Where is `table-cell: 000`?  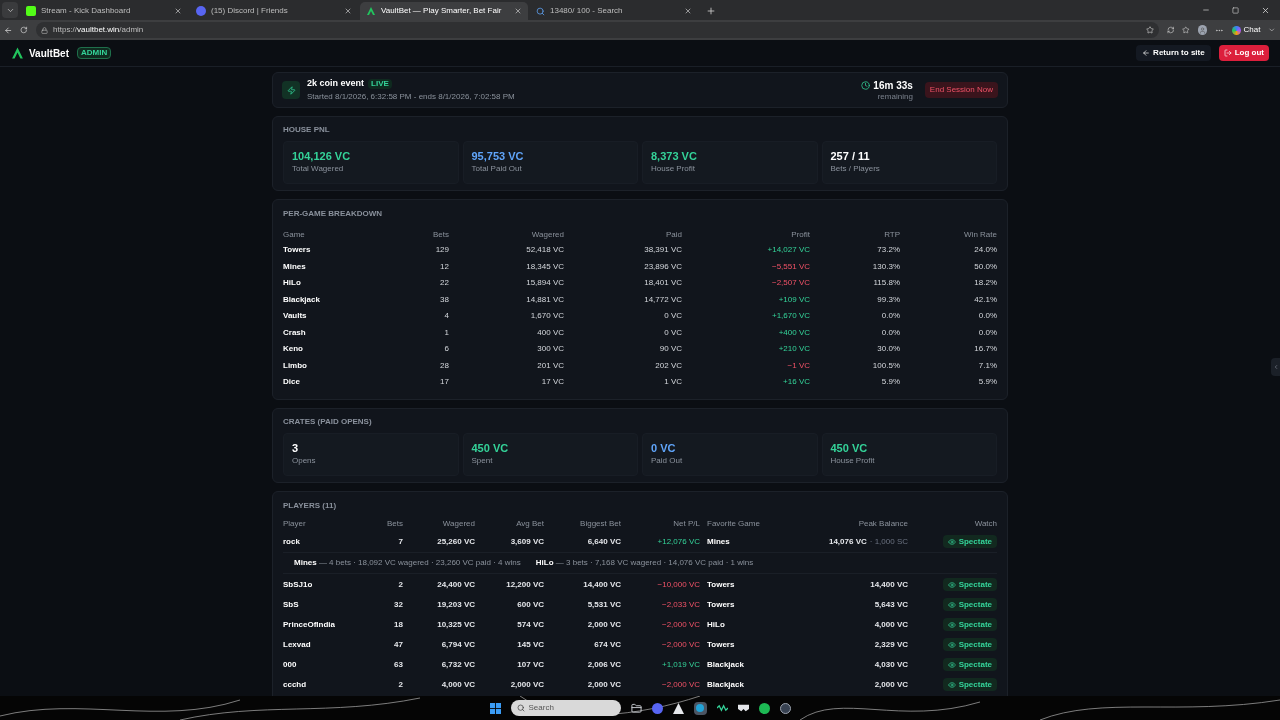
table-cell: 000 is located at coordinates (290, 664).